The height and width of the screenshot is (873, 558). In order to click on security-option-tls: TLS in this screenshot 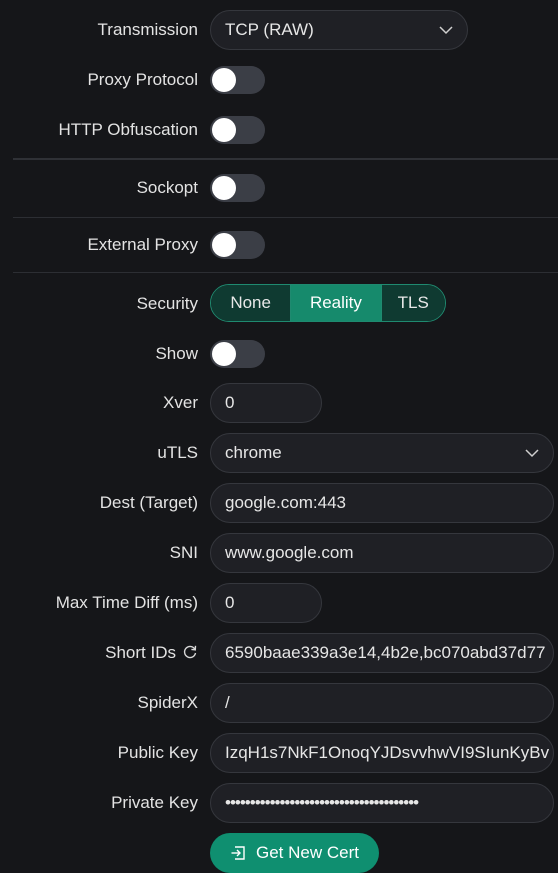, I will do `click(413, 303)`.